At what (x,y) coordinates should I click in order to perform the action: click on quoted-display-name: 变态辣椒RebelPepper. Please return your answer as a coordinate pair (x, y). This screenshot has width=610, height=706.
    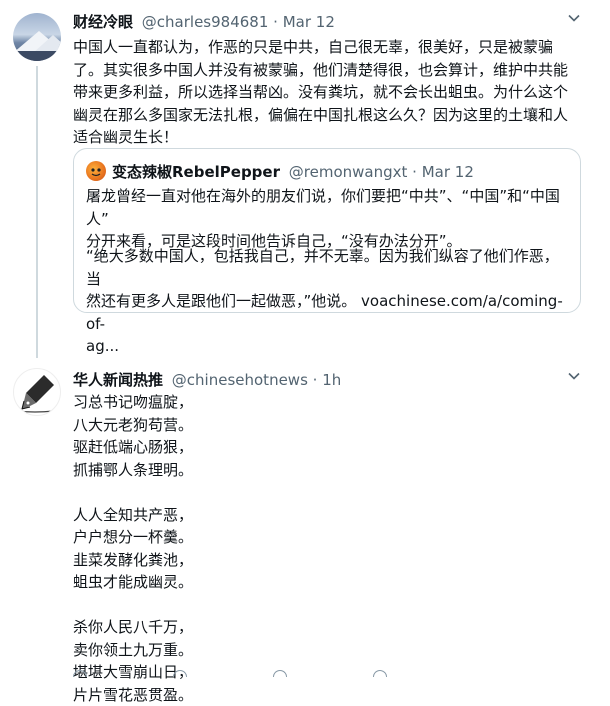
    Looking at the image, I should click on (196, 172).